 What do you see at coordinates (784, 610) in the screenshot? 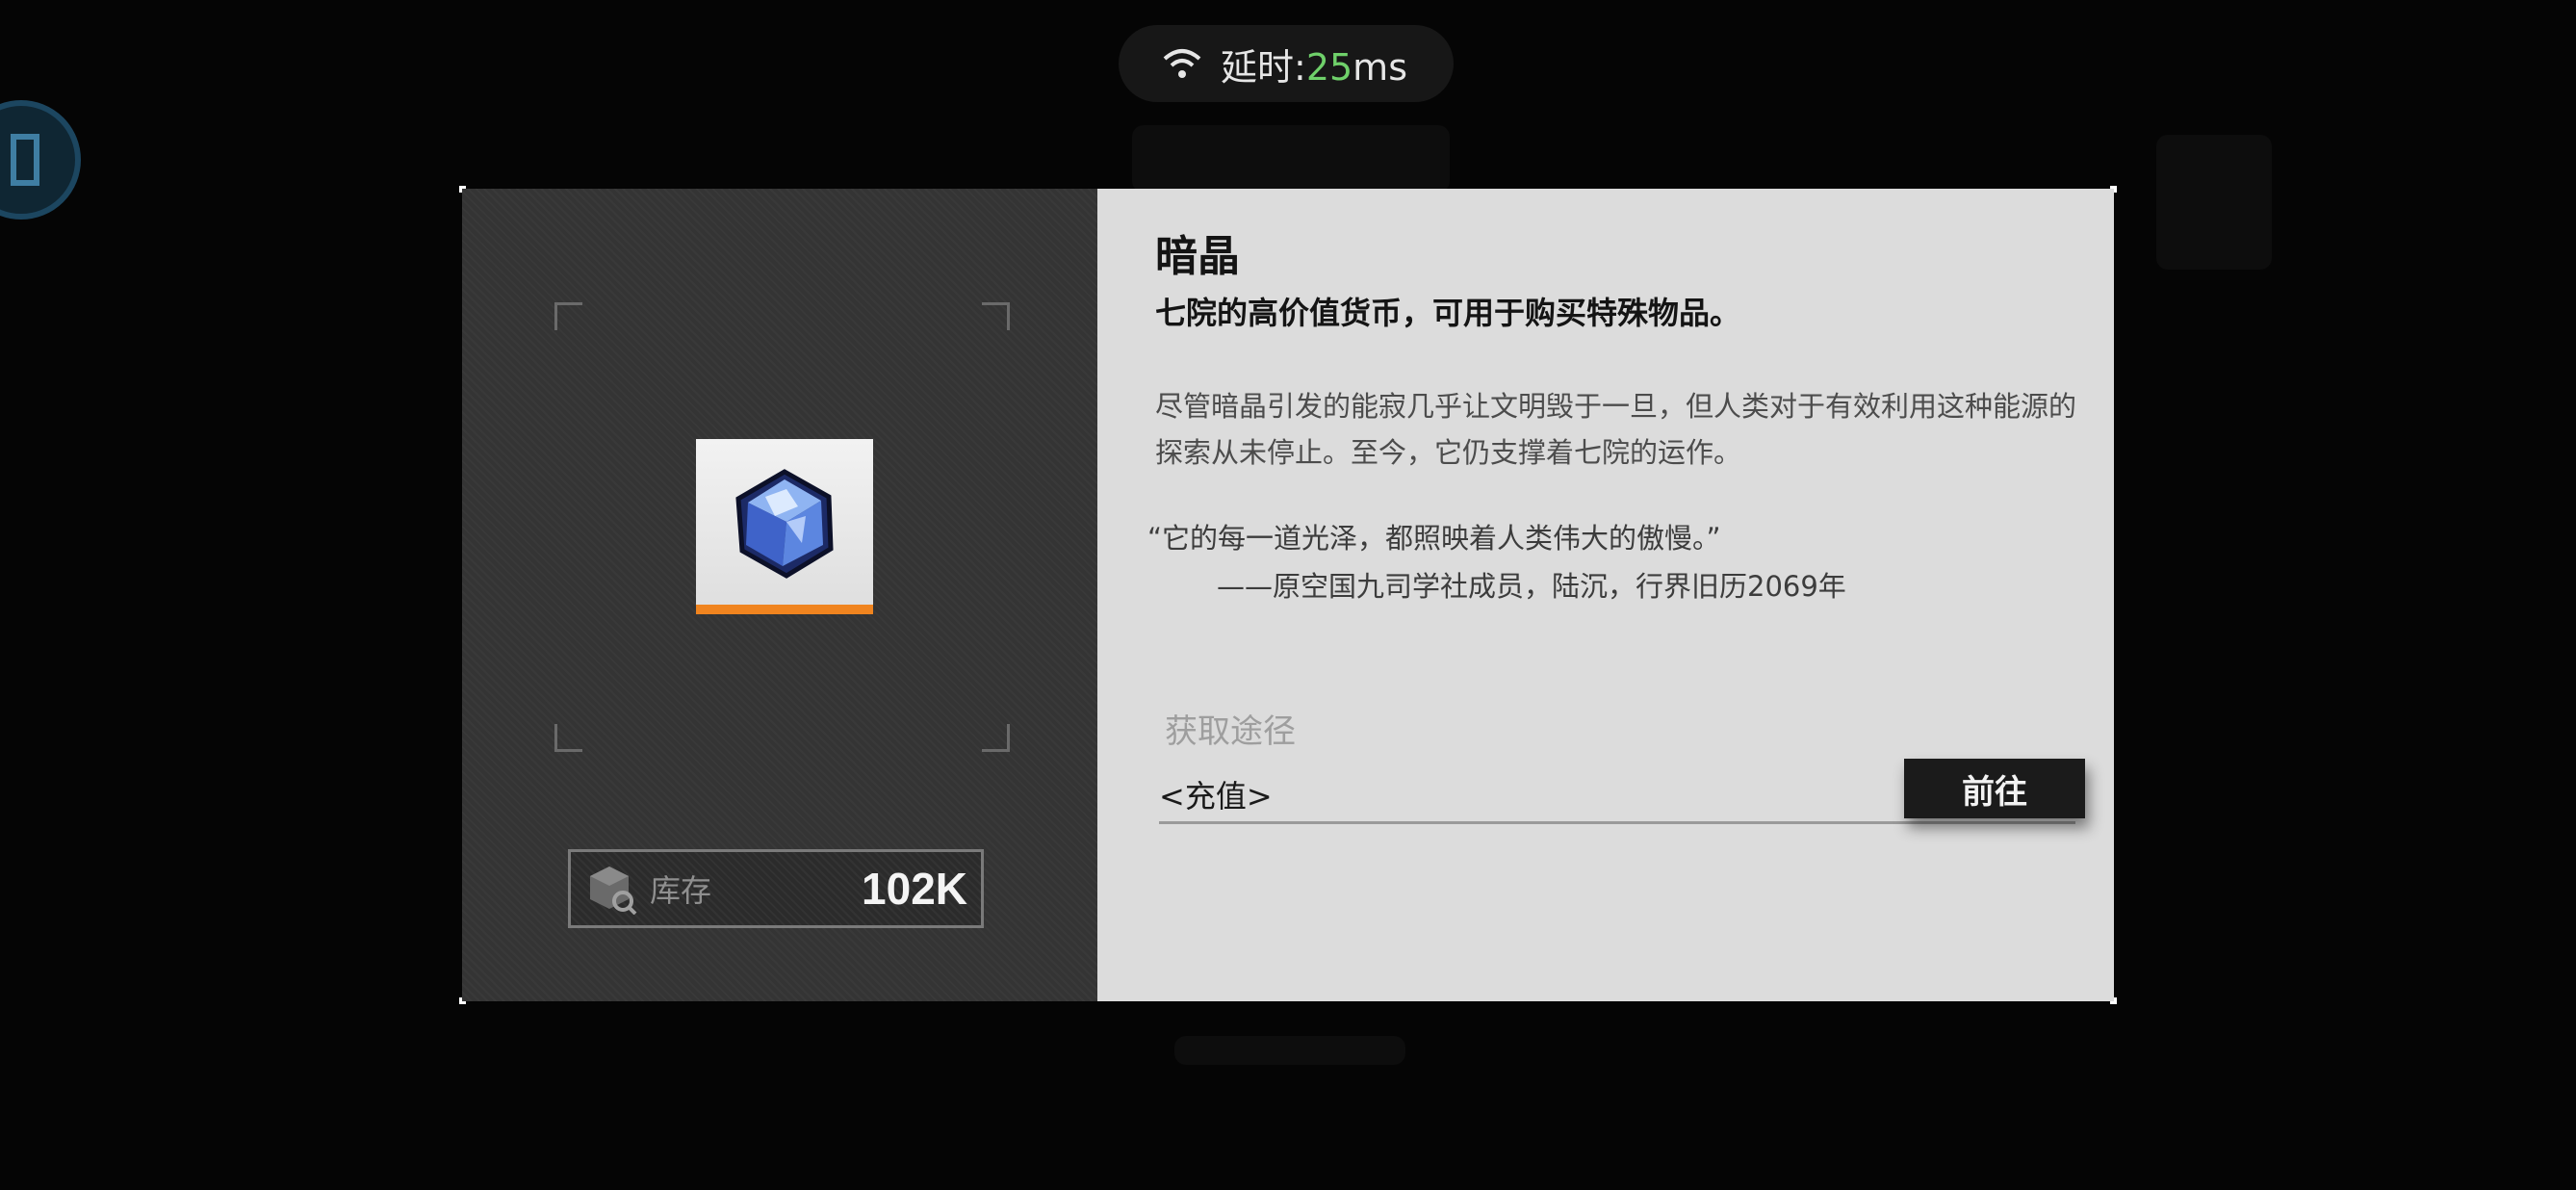
I see `rarity-bar` at bounding box center [784, 610].